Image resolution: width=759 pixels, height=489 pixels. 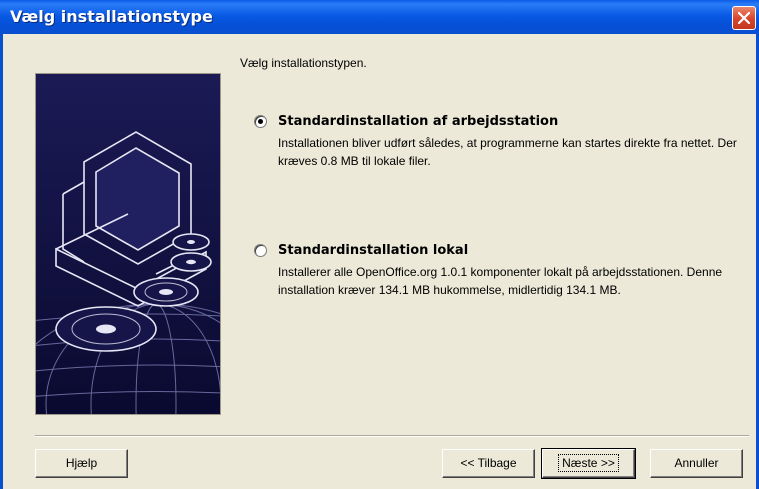 I want to click on next-button-label: Næste >>, so click(x=588, y=463).